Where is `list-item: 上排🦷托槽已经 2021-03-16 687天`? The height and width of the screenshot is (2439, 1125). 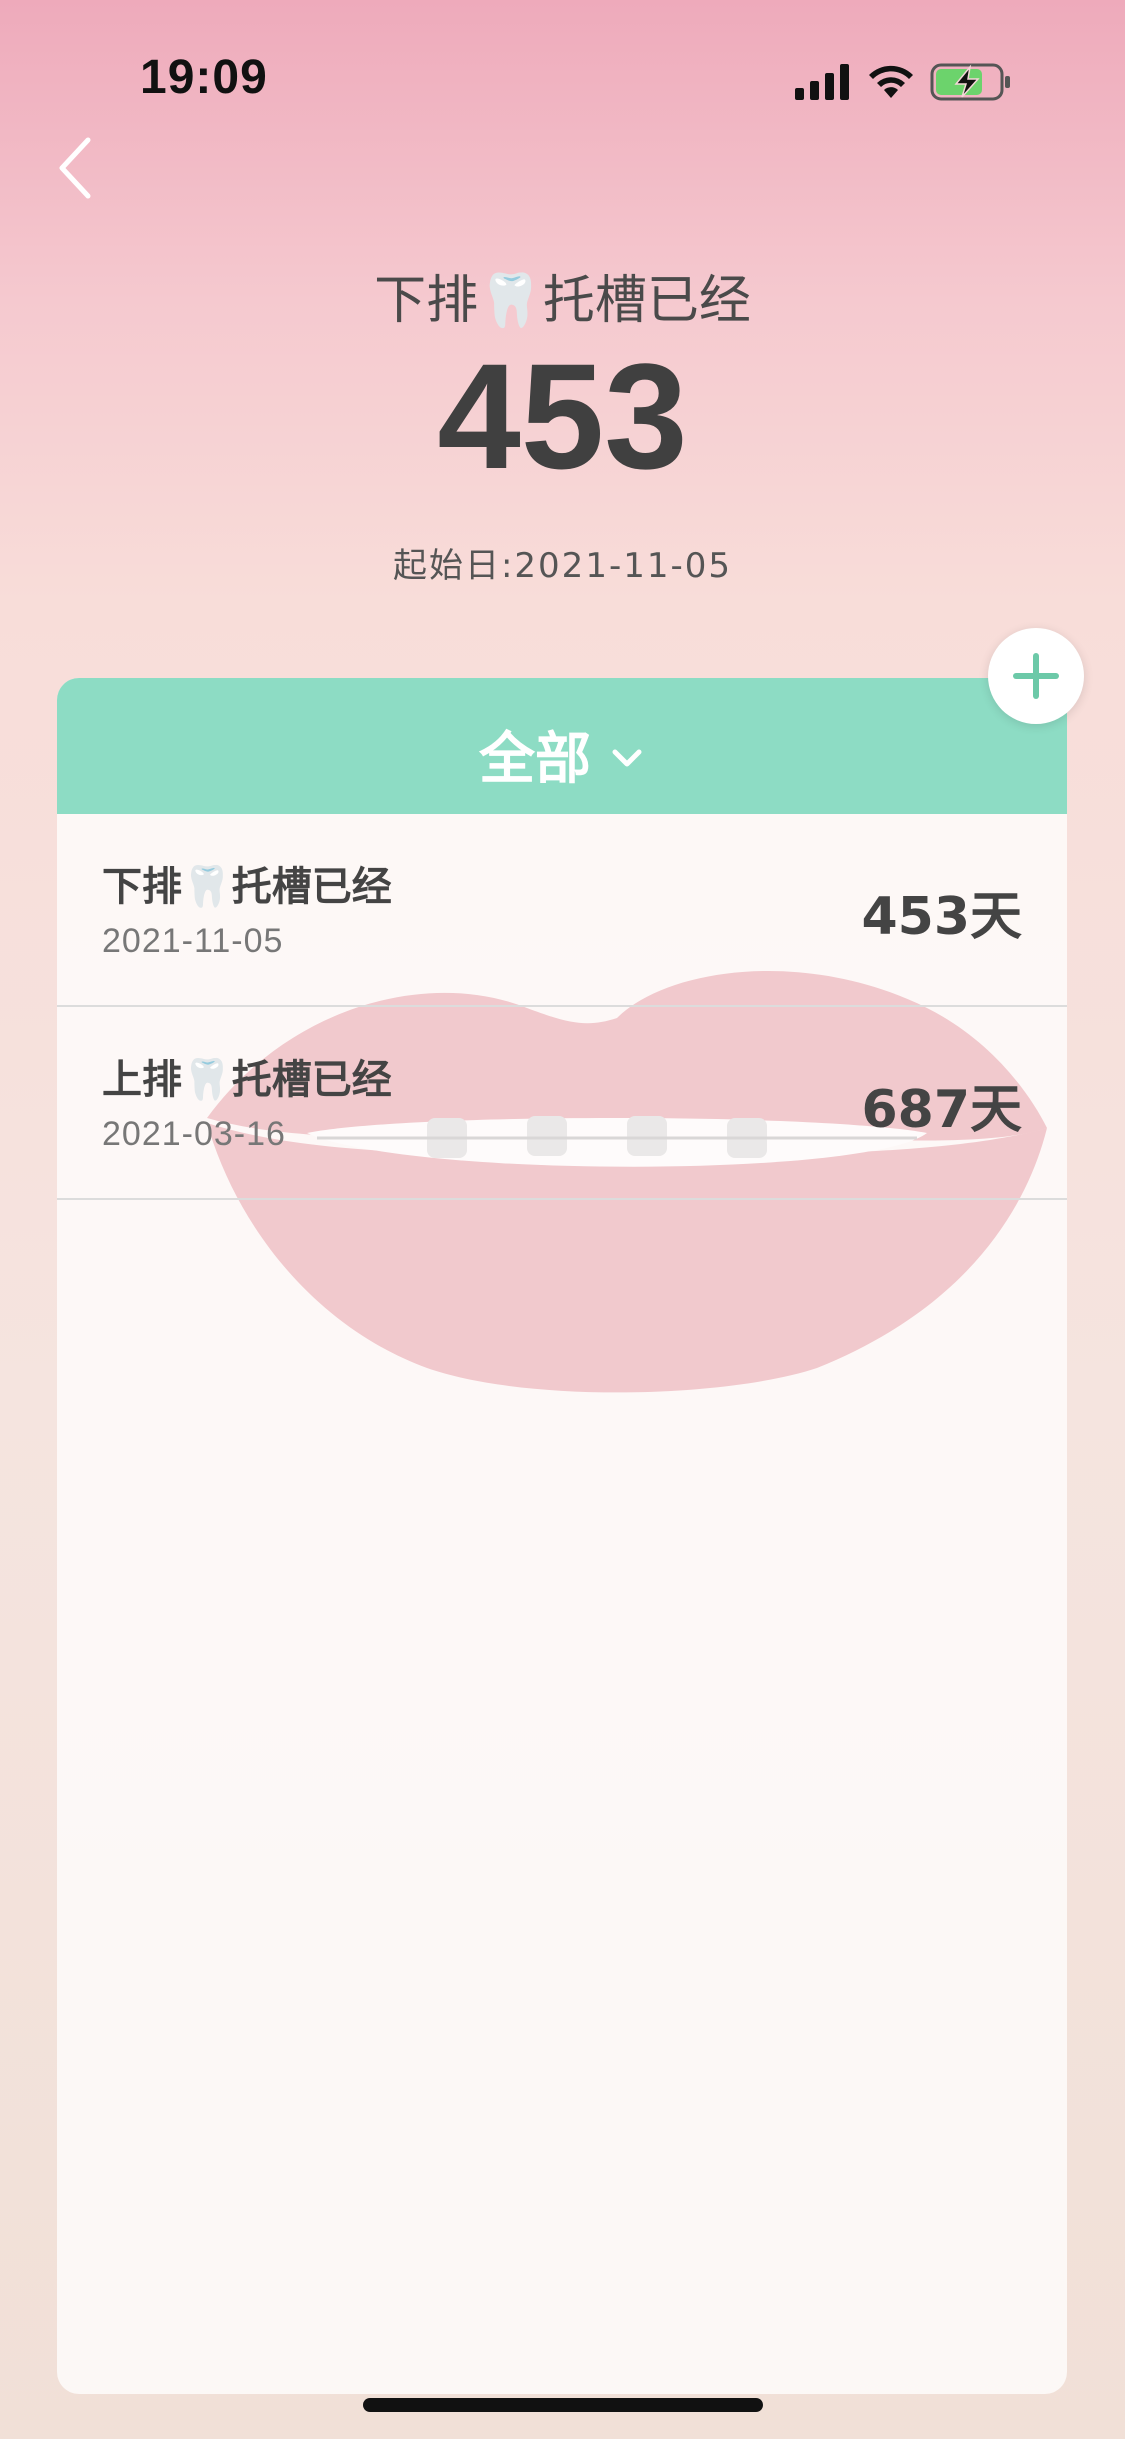 list-item: 上排🦷托槽已经 2021-03-16 687天 is located at coordinates (562, 1103).